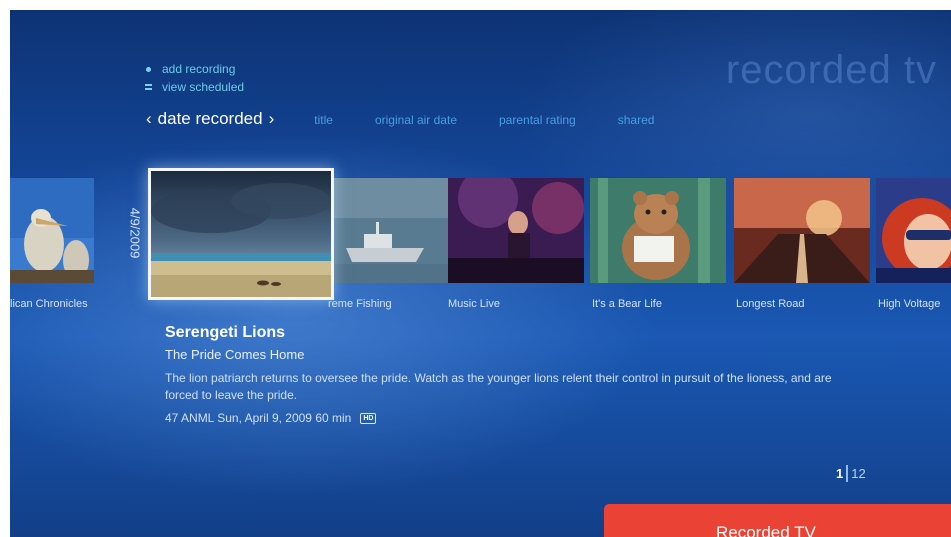 Image resolution: width=951 pixels, height=537 pixels. I want to click on recording-caption: lican Chronicles, so click(49, 304).